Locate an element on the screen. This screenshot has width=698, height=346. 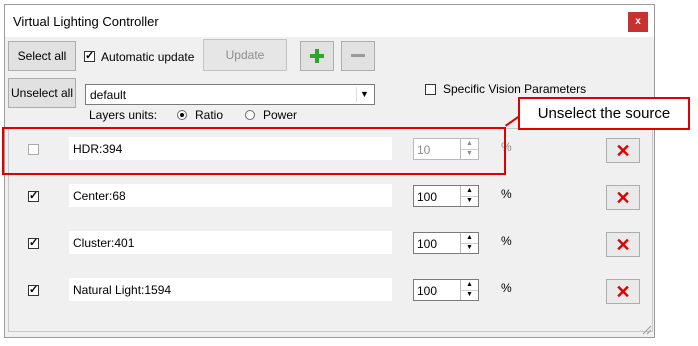
layer-row: ✓ Cluster:401 100 ▲ ▼ % ✕ is located at coordinates (333, 247).